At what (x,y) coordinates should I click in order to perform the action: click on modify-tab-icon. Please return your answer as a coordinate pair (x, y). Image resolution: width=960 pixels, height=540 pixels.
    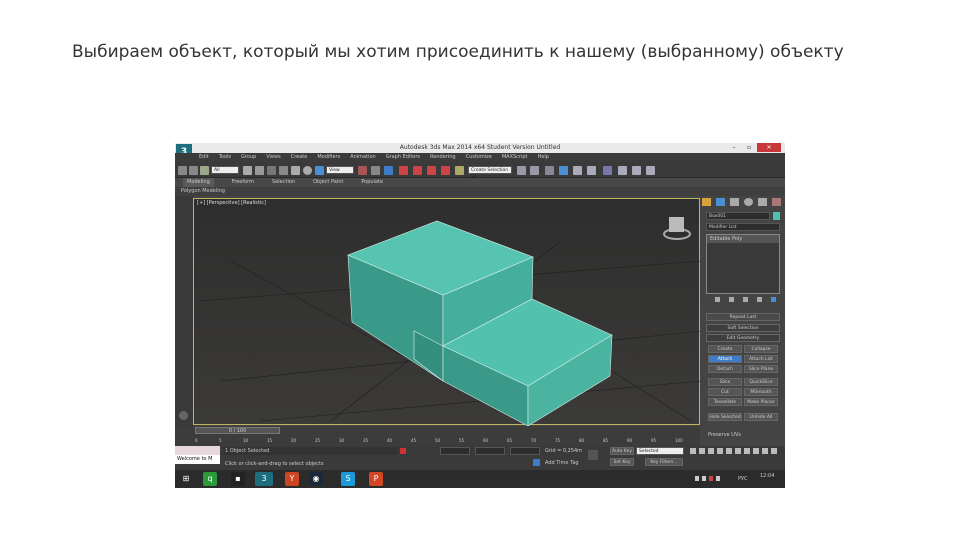
    Looking at the image, I should click on (720, 202).